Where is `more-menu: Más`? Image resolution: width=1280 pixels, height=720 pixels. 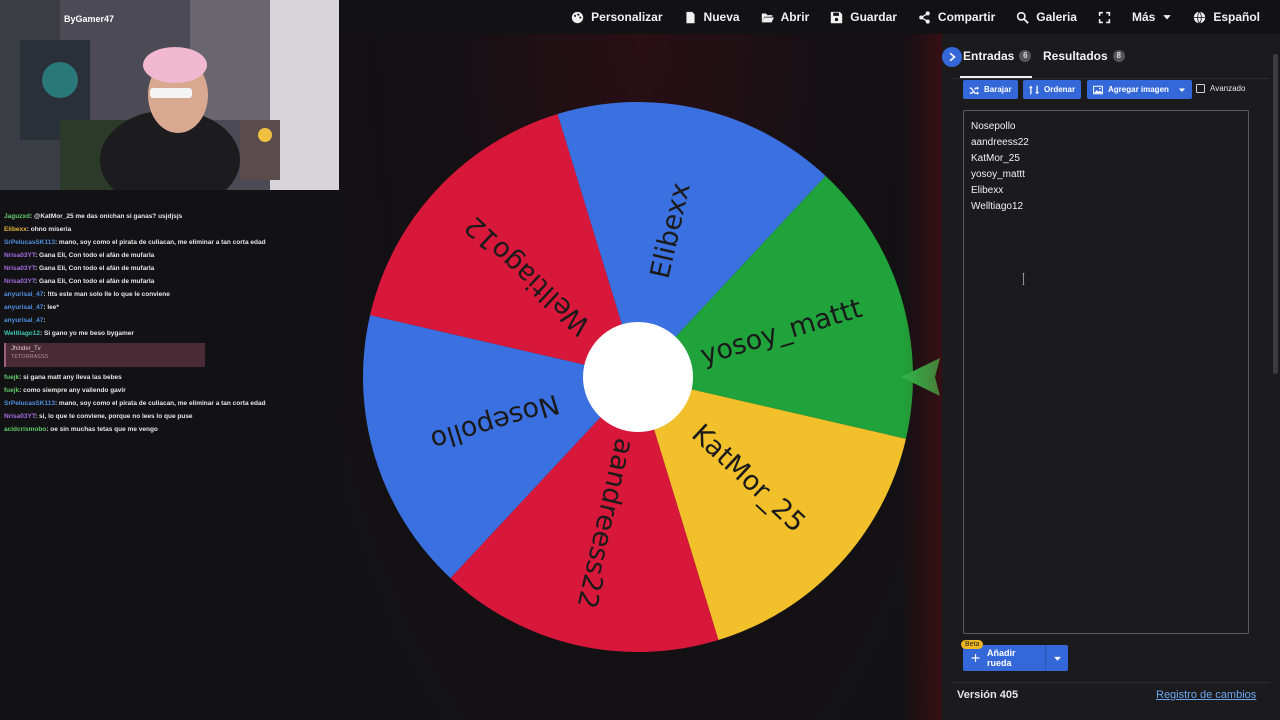
more-menu: Más is located at coordinates (1152, 17).